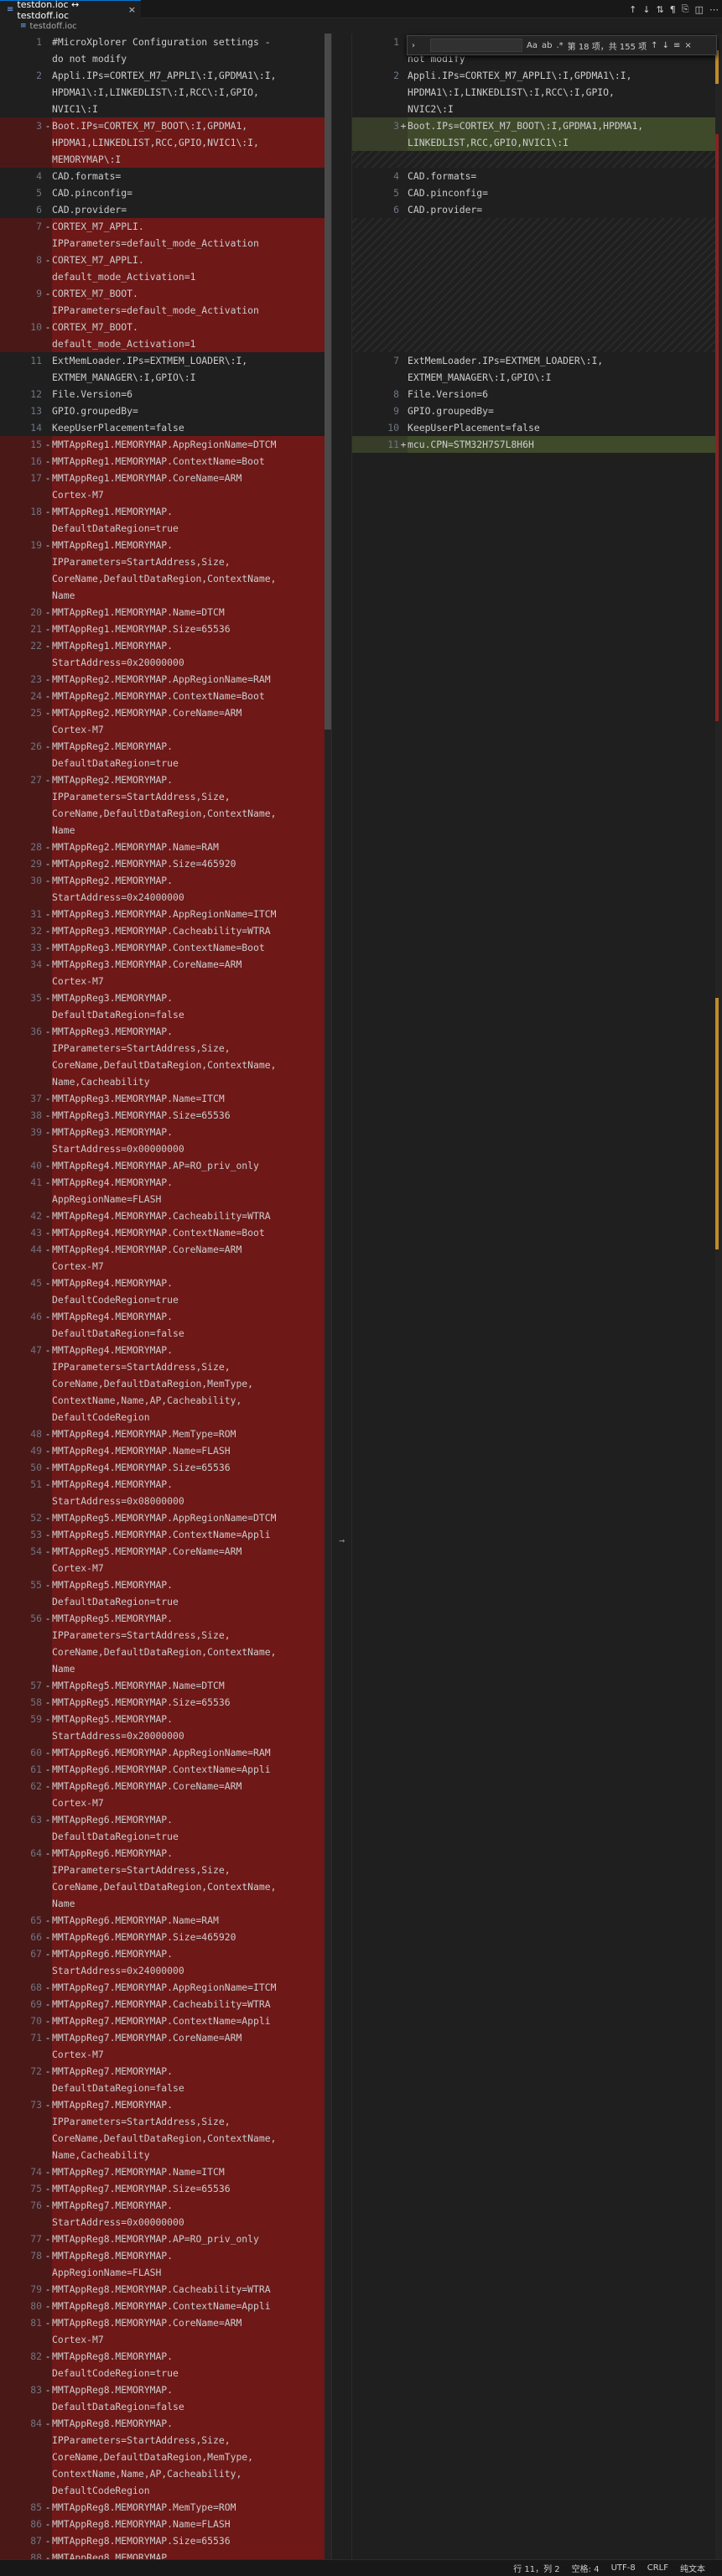 The width and height of the screenshot is (722, 2576). Describe the element at coordinates (165, 410) in the screenshot. I see `code-line: 13 GPIO.groupedBy=` at that location.